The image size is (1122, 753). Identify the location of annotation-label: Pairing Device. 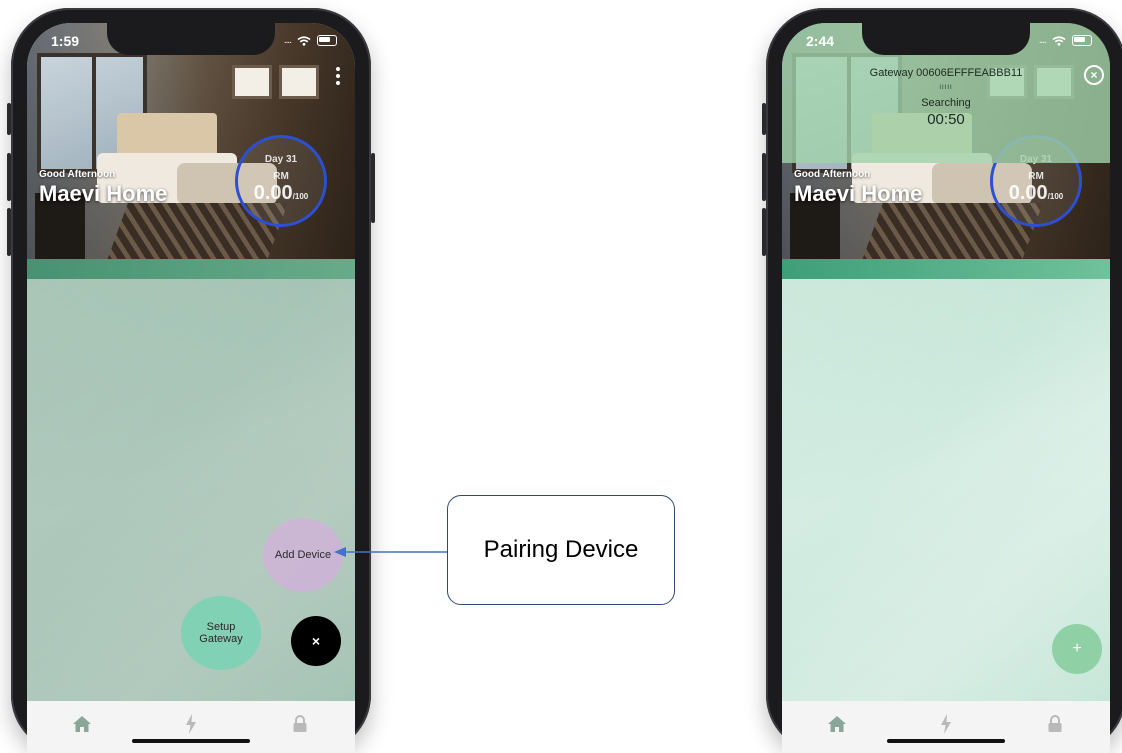
(561, 549).